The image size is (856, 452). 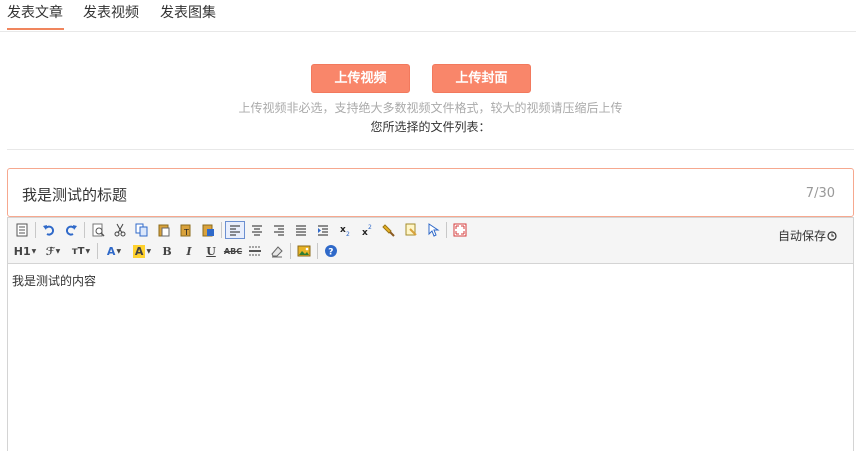 I want to click on strikethrough-button: ABC, so click(x=233, y=251).